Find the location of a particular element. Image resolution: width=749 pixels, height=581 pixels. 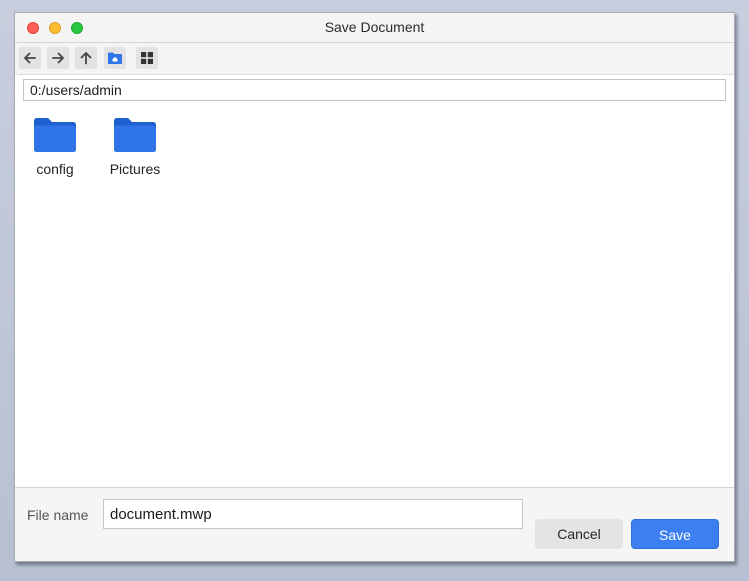

cancel-button: Cancel is located at coordinates (579, 534).